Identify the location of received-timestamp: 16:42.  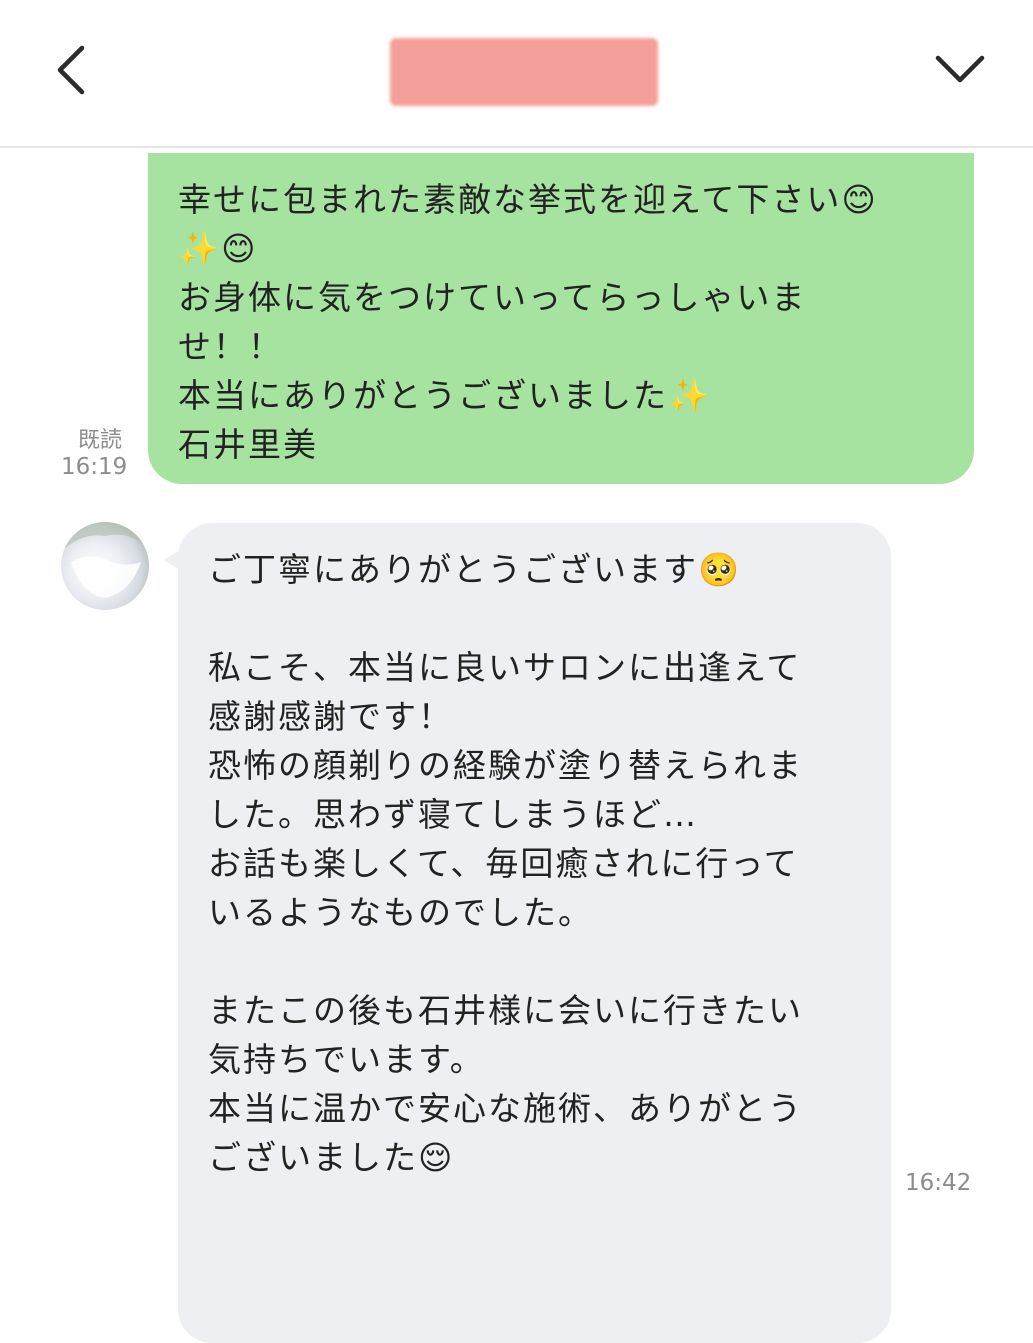
(938, 1183).